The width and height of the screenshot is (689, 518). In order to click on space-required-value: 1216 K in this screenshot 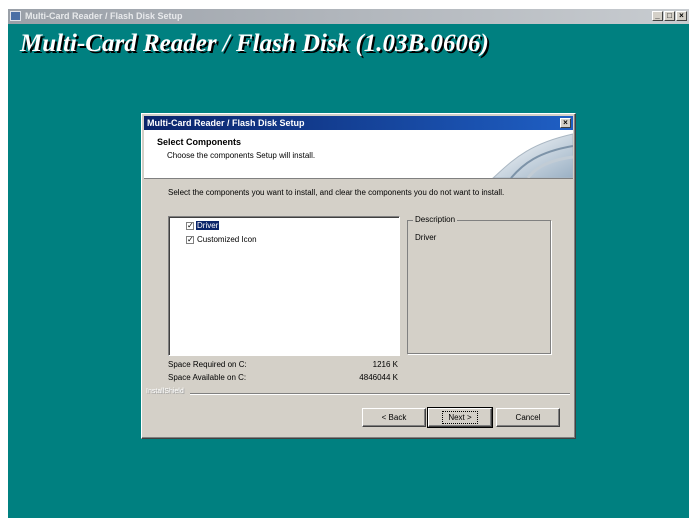, I will do `click(385, 364)`.